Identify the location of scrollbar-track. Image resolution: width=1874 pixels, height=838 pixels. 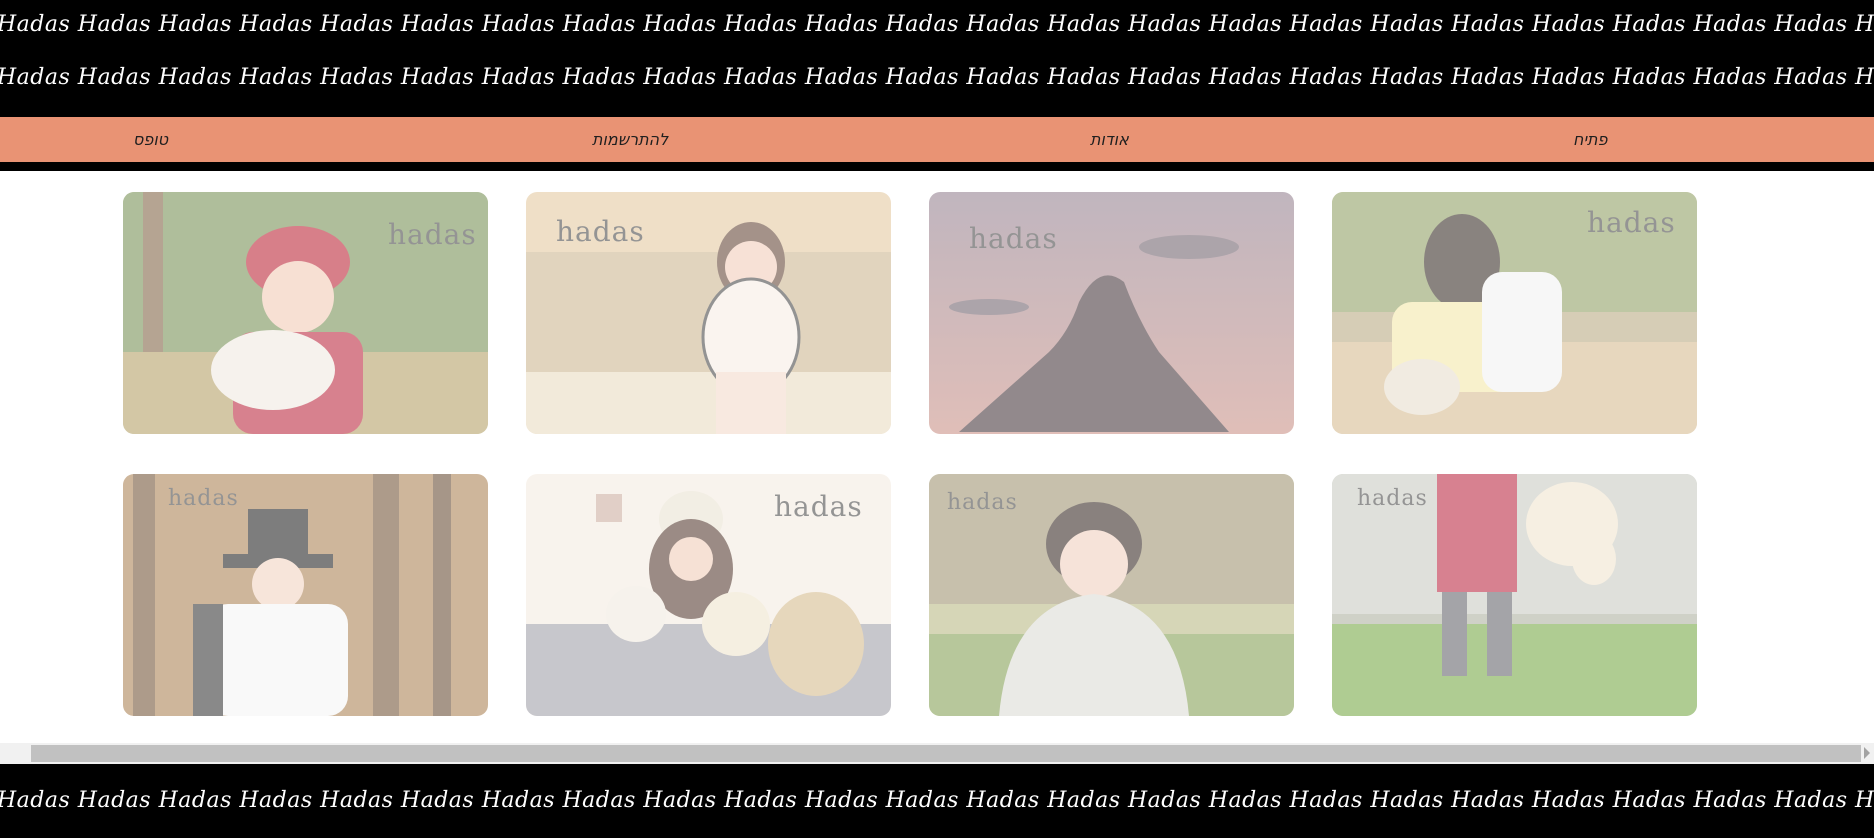
(15, 753).